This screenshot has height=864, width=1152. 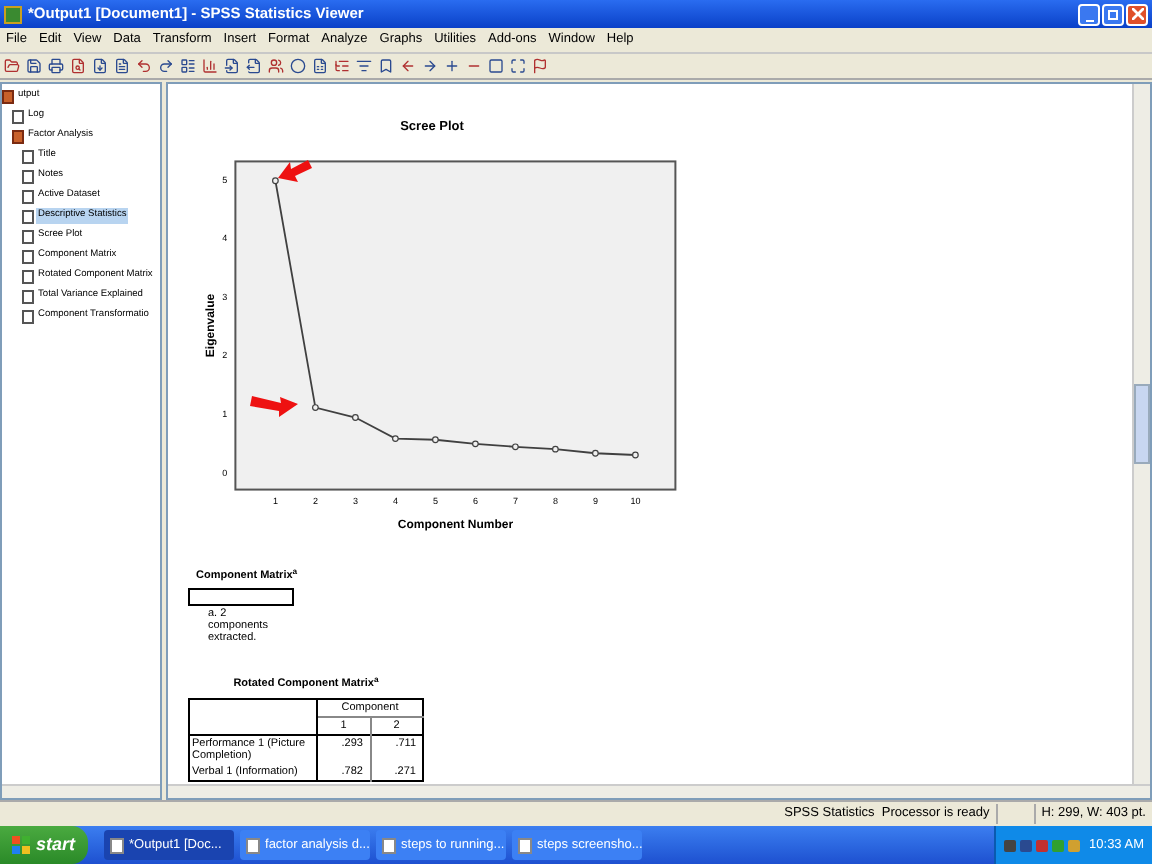 What do you see at coordinates (320, 66) in the screenshot?
I see `spreadsheet-icon` at bounding box center [320, 66].